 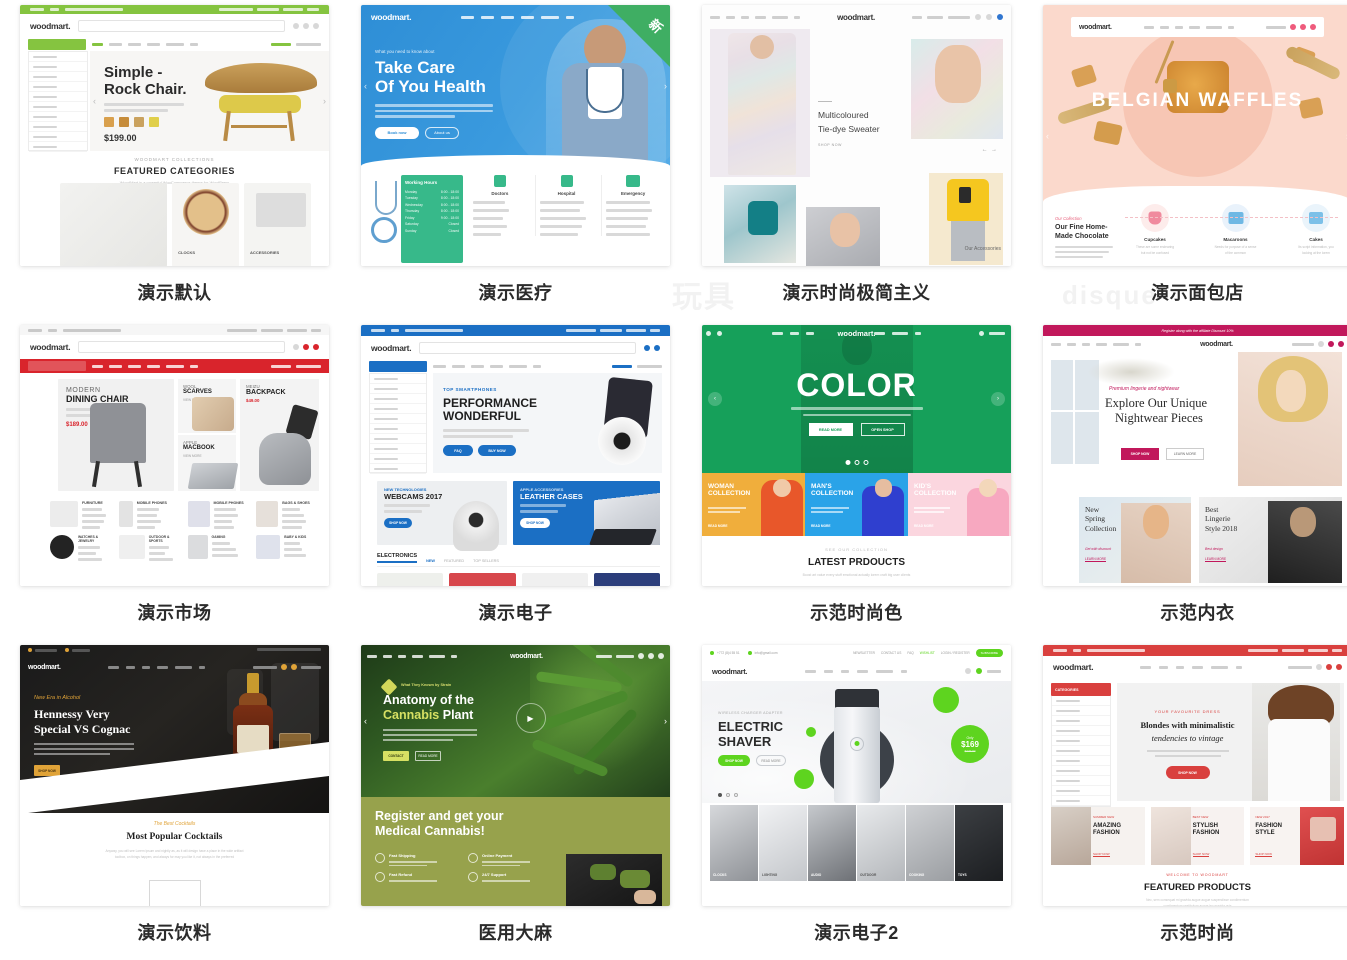 What do you see at coordinates (497, 855) in the screenshot?
I see `feature-label: Online Payment` at bounding box center [497, 855].